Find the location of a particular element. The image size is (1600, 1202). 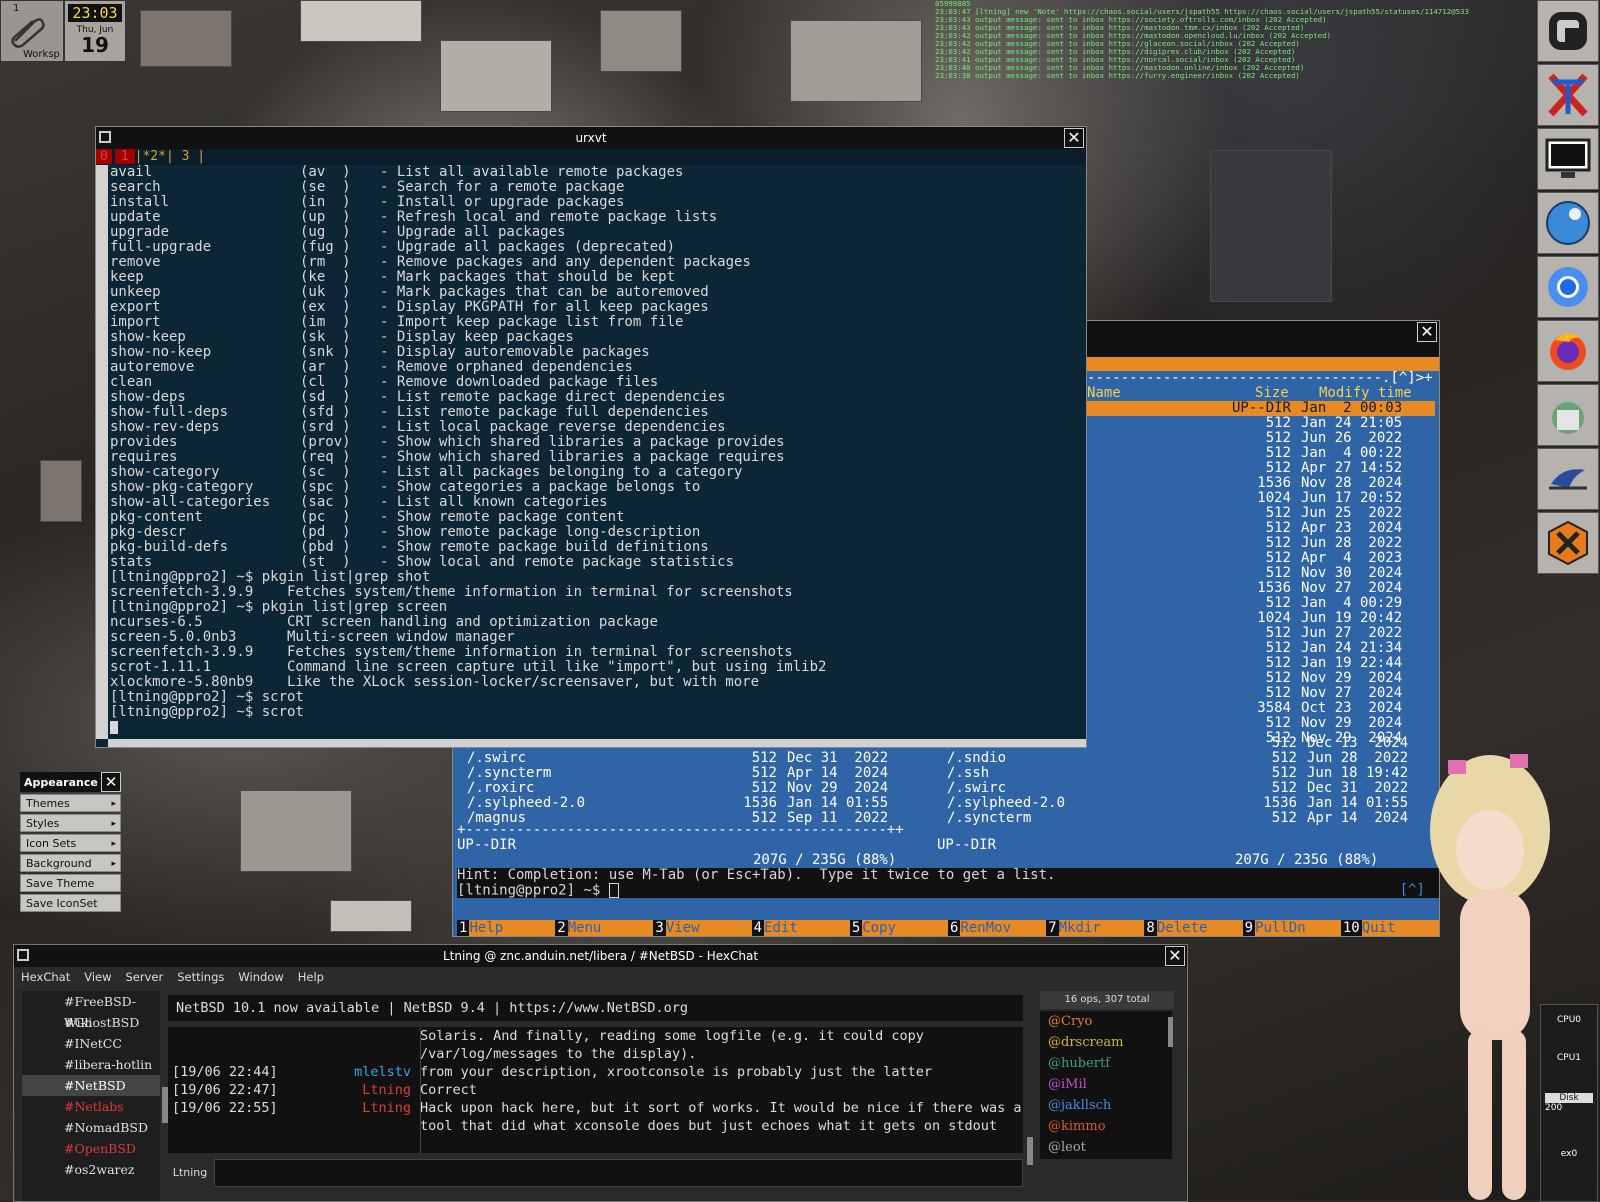

message-nick: mlelstv is located at coordinates (382, 1072).